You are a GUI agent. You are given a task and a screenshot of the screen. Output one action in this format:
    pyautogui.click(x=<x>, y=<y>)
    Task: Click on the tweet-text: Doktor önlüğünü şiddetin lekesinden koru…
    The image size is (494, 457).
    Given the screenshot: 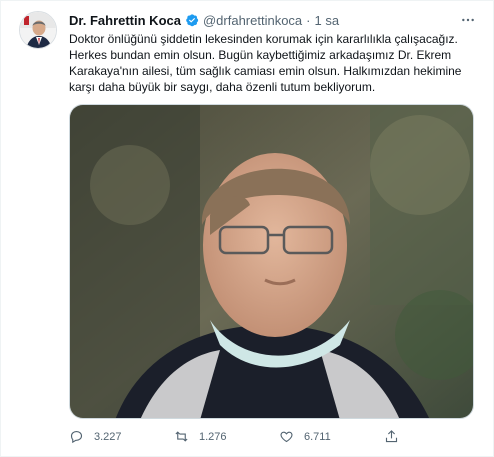 What is the action you would take?
    pyautogui.click(x=274, y=63)
    